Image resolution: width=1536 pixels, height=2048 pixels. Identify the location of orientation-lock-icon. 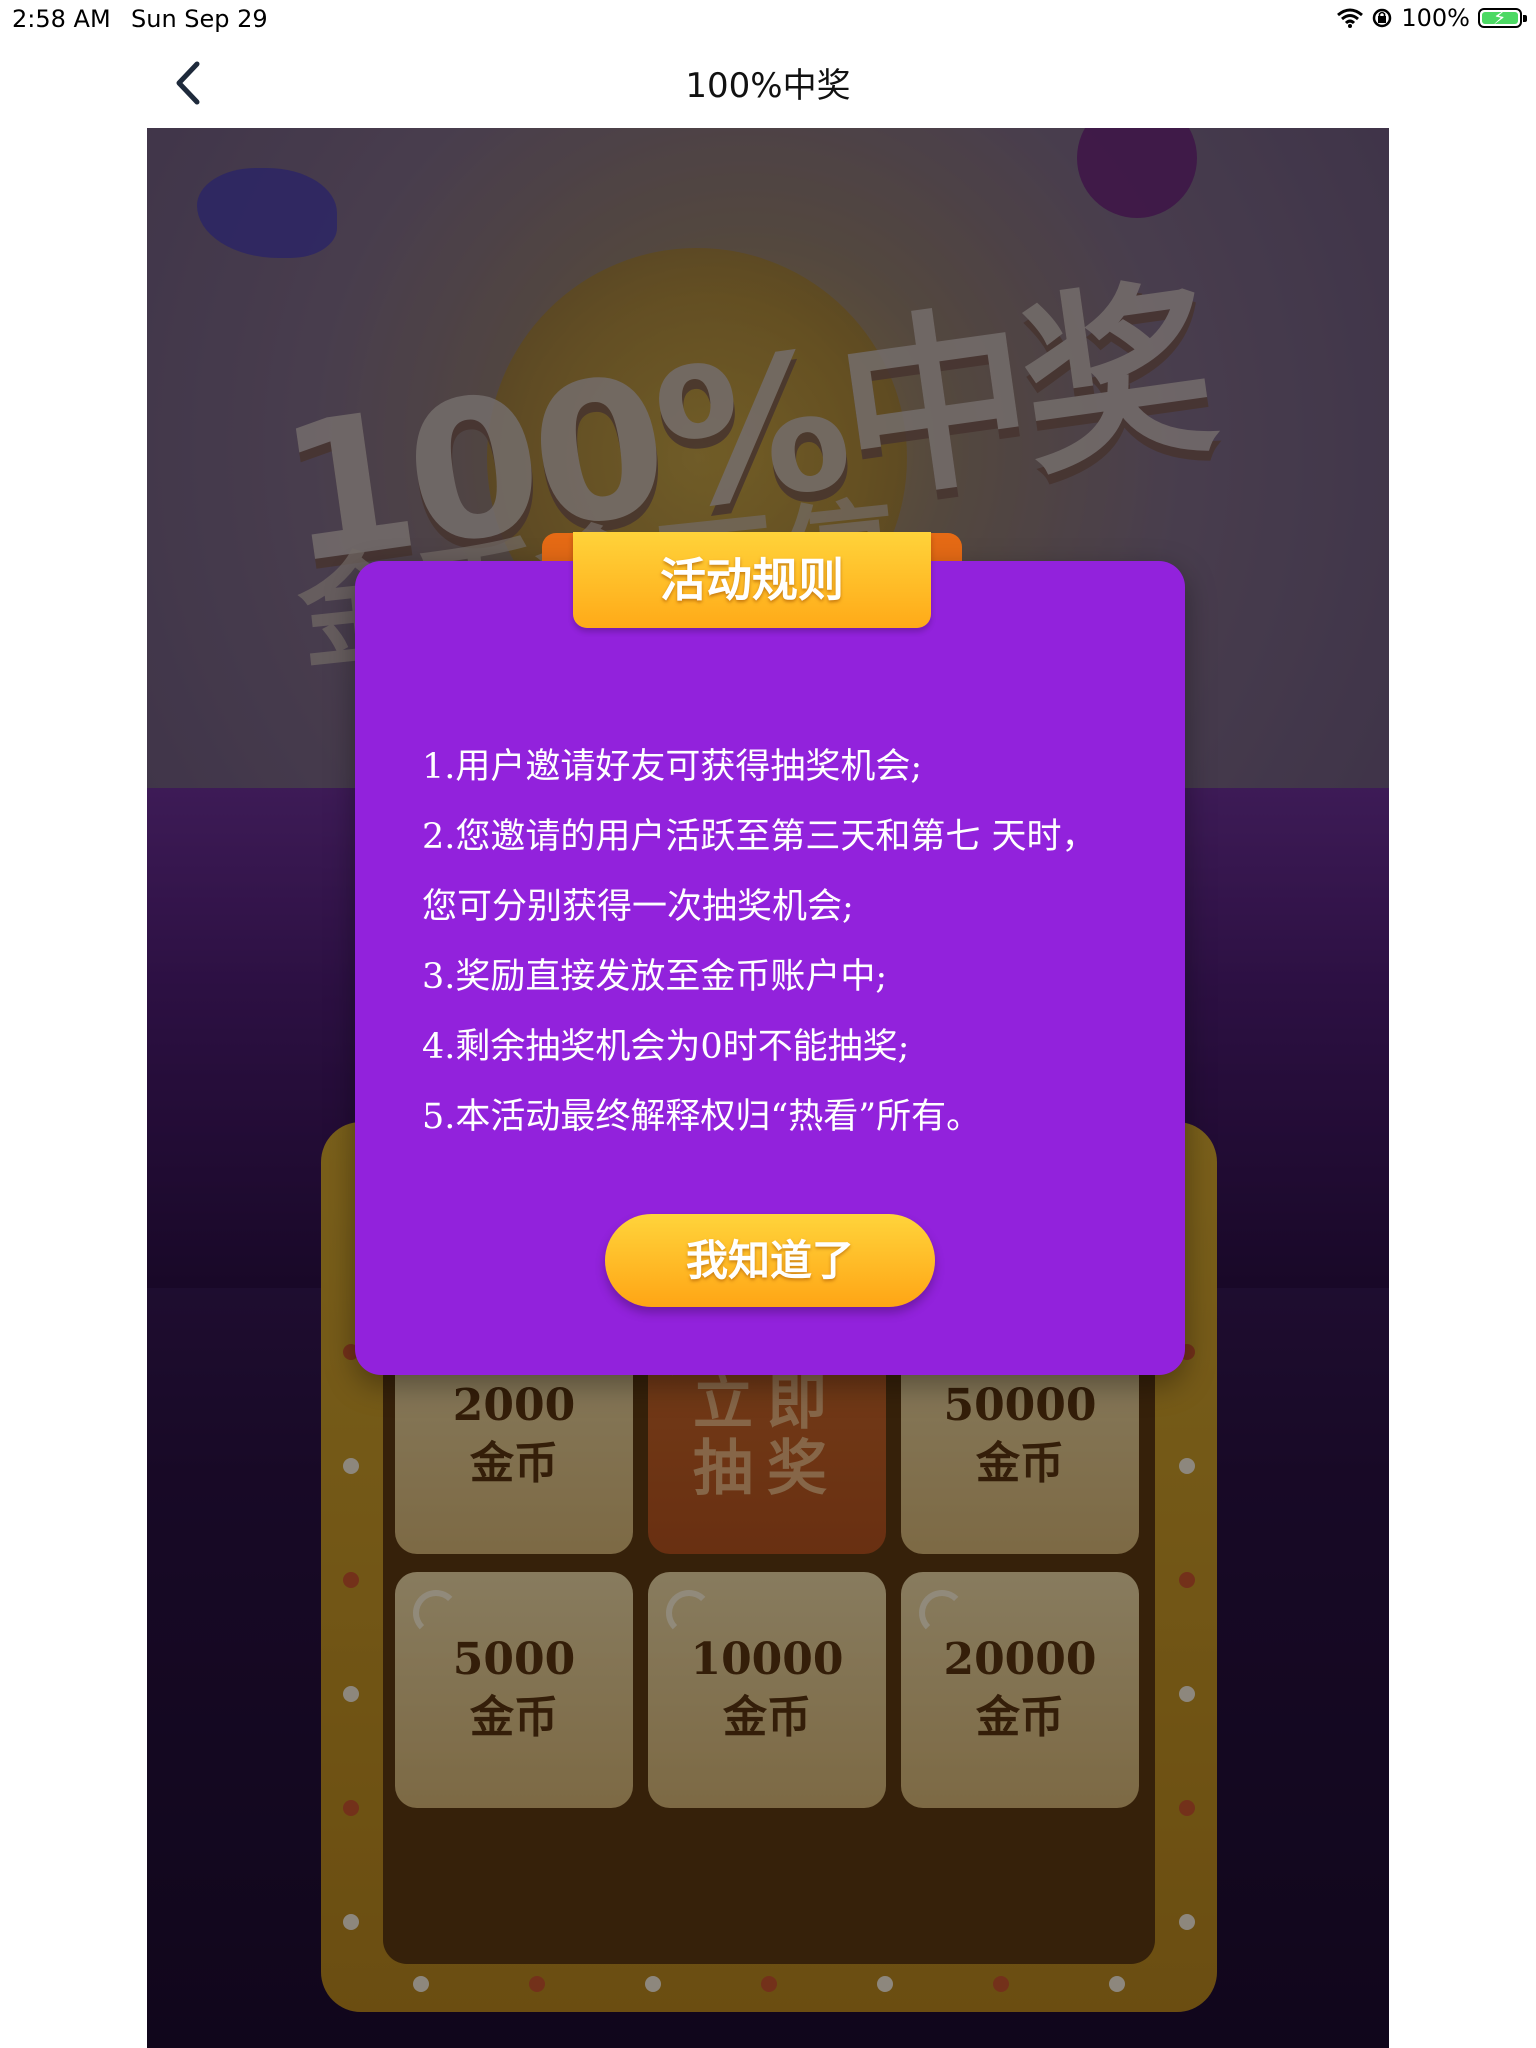
(1382, 18).